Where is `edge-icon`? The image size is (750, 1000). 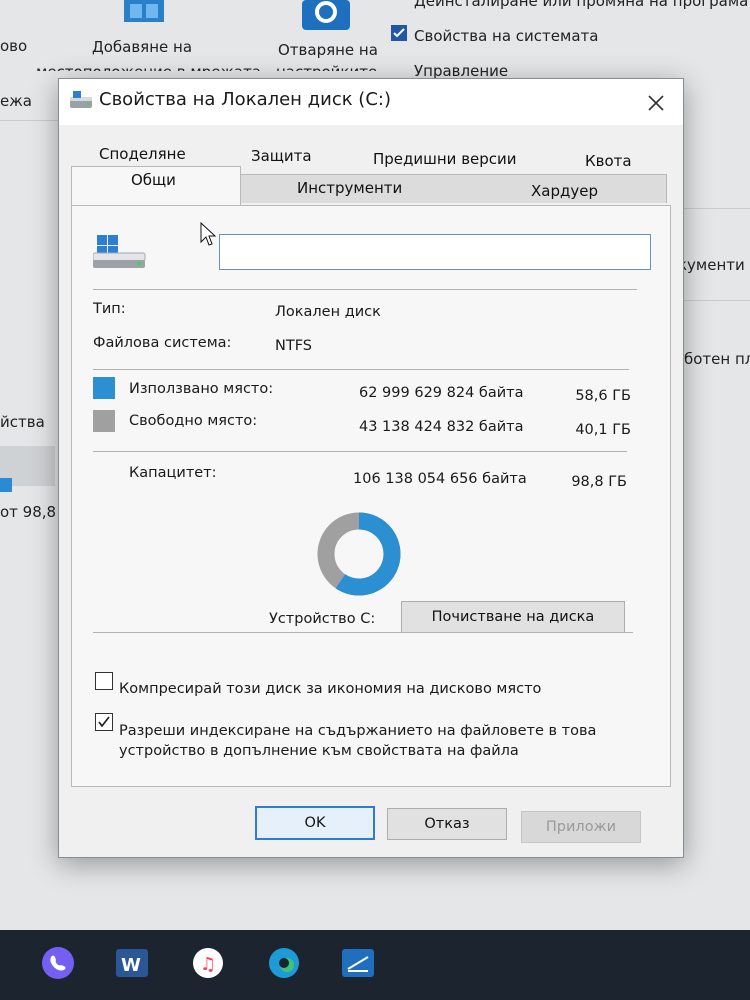 edge-icon is located at coordinates (284, 963).